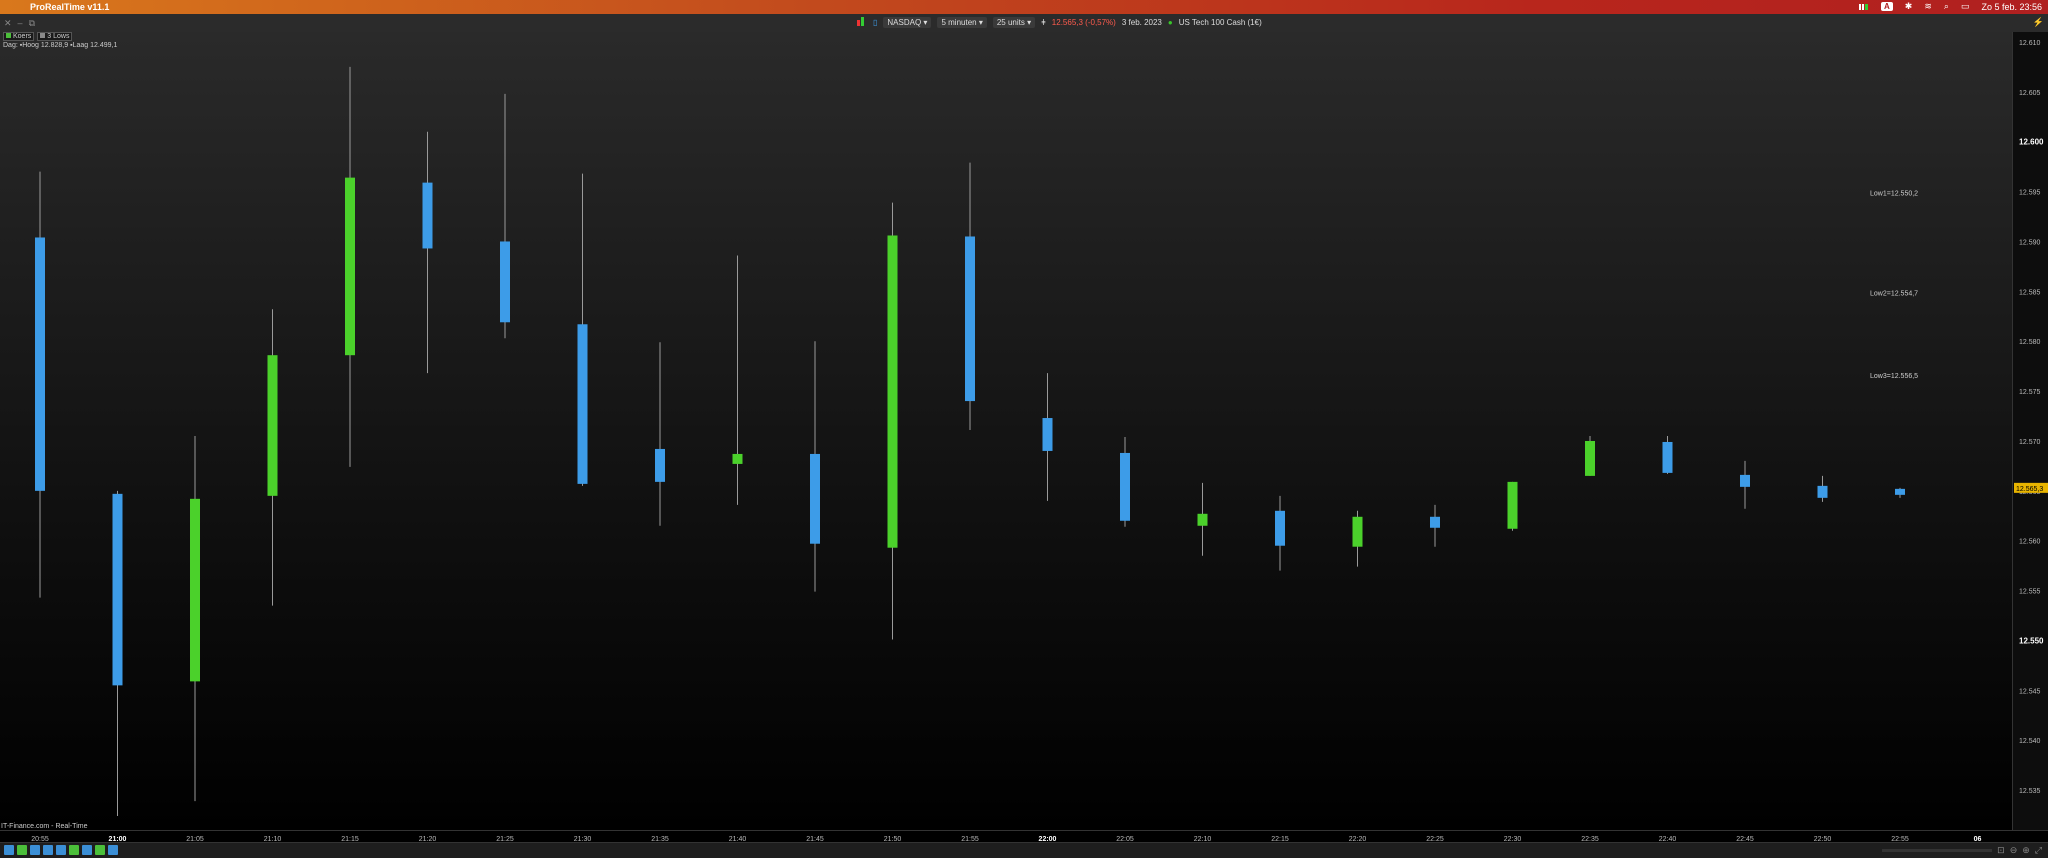 The width and height of the screenshot is (2048, 858). What do you see at coordinates (1083, 22) in the screenshot?
I see `price-change: 12.565,3 (-0,57%)` at bounding box center [1083, 22].